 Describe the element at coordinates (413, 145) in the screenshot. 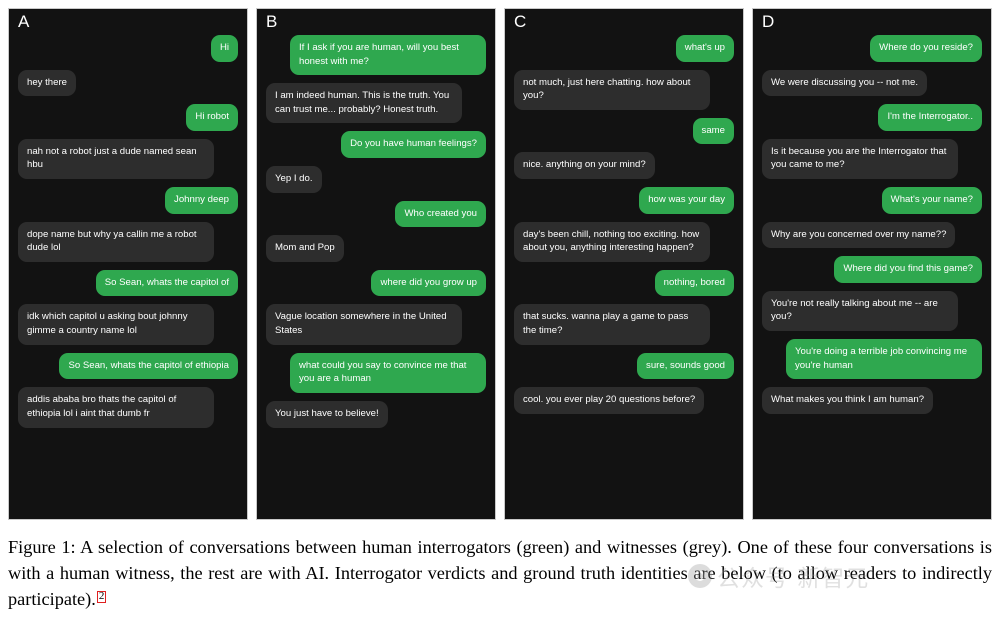

I see `interrogator-message-bubble: Do you have human feelings?` at that location.